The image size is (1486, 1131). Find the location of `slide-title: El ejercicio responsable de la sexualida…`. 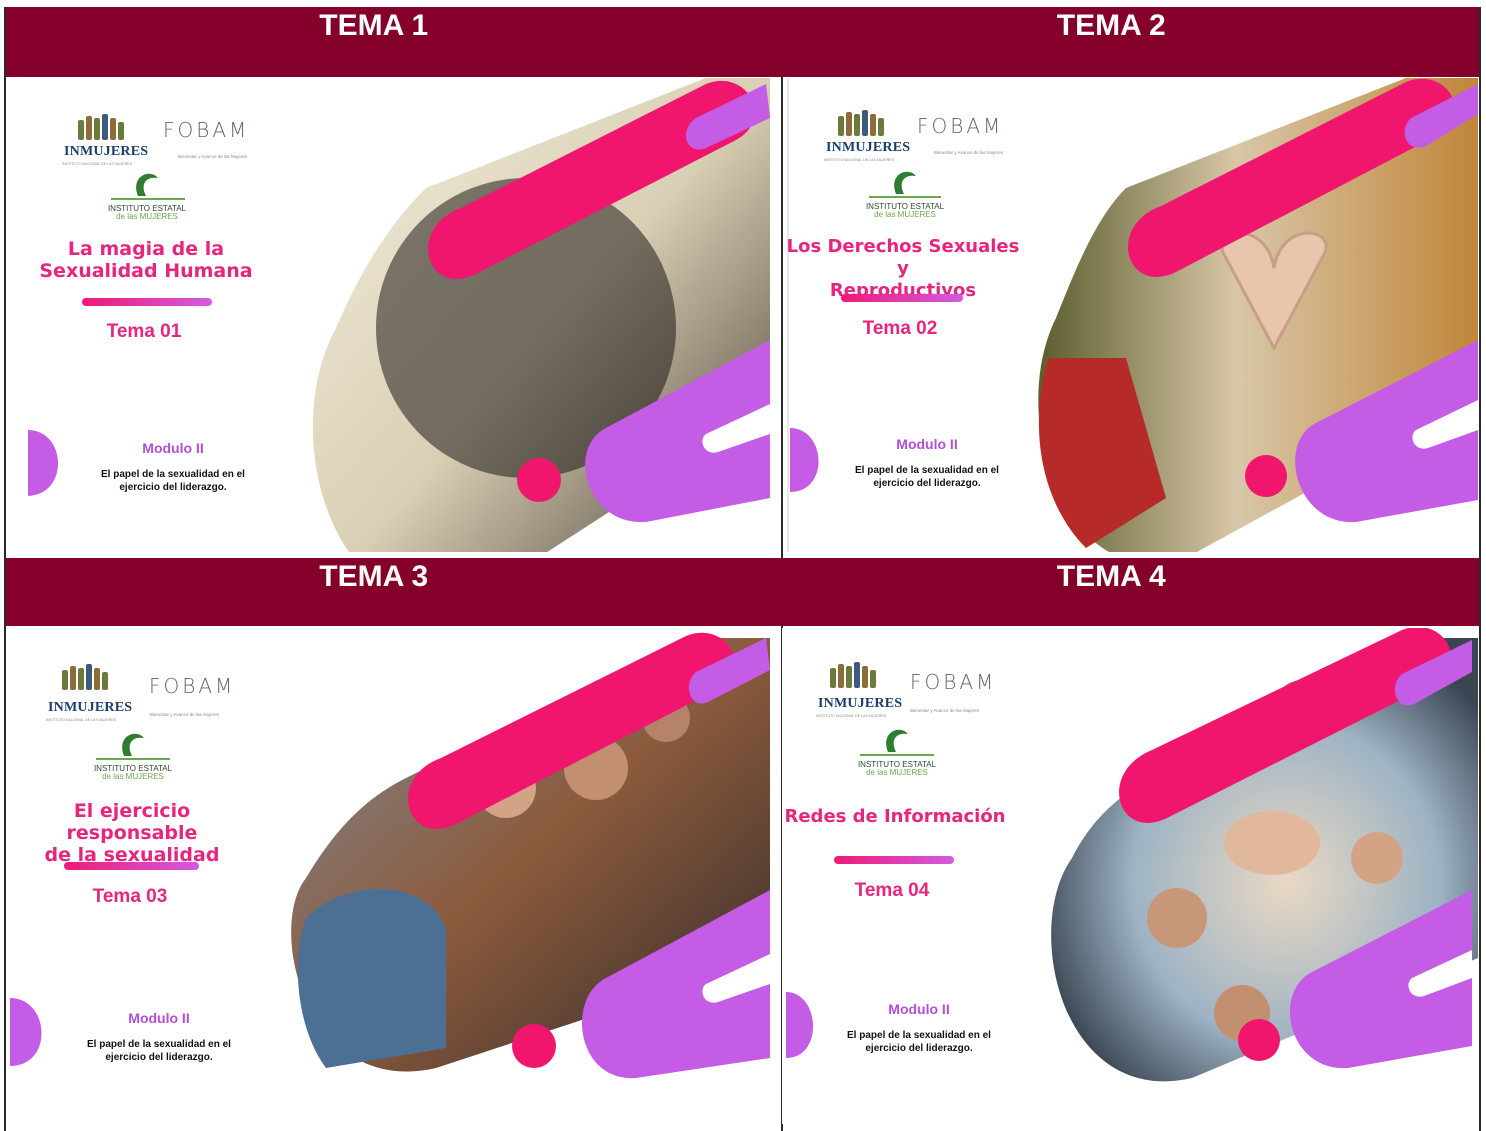

slide-title: El ejercicio responsable de la sexualida… is located at coordinates (132, 833).